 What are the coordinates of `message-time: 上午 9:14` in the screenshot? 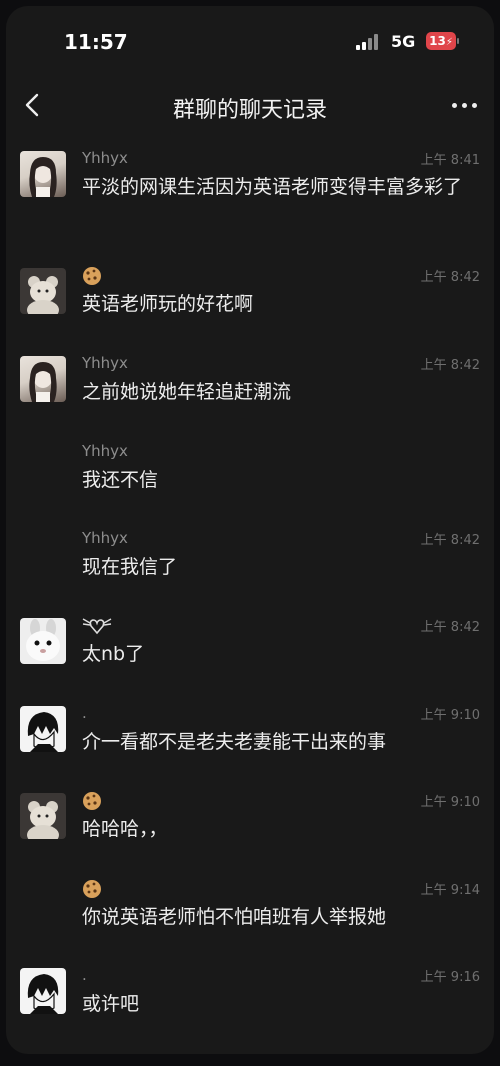 It's located at (450, 890).